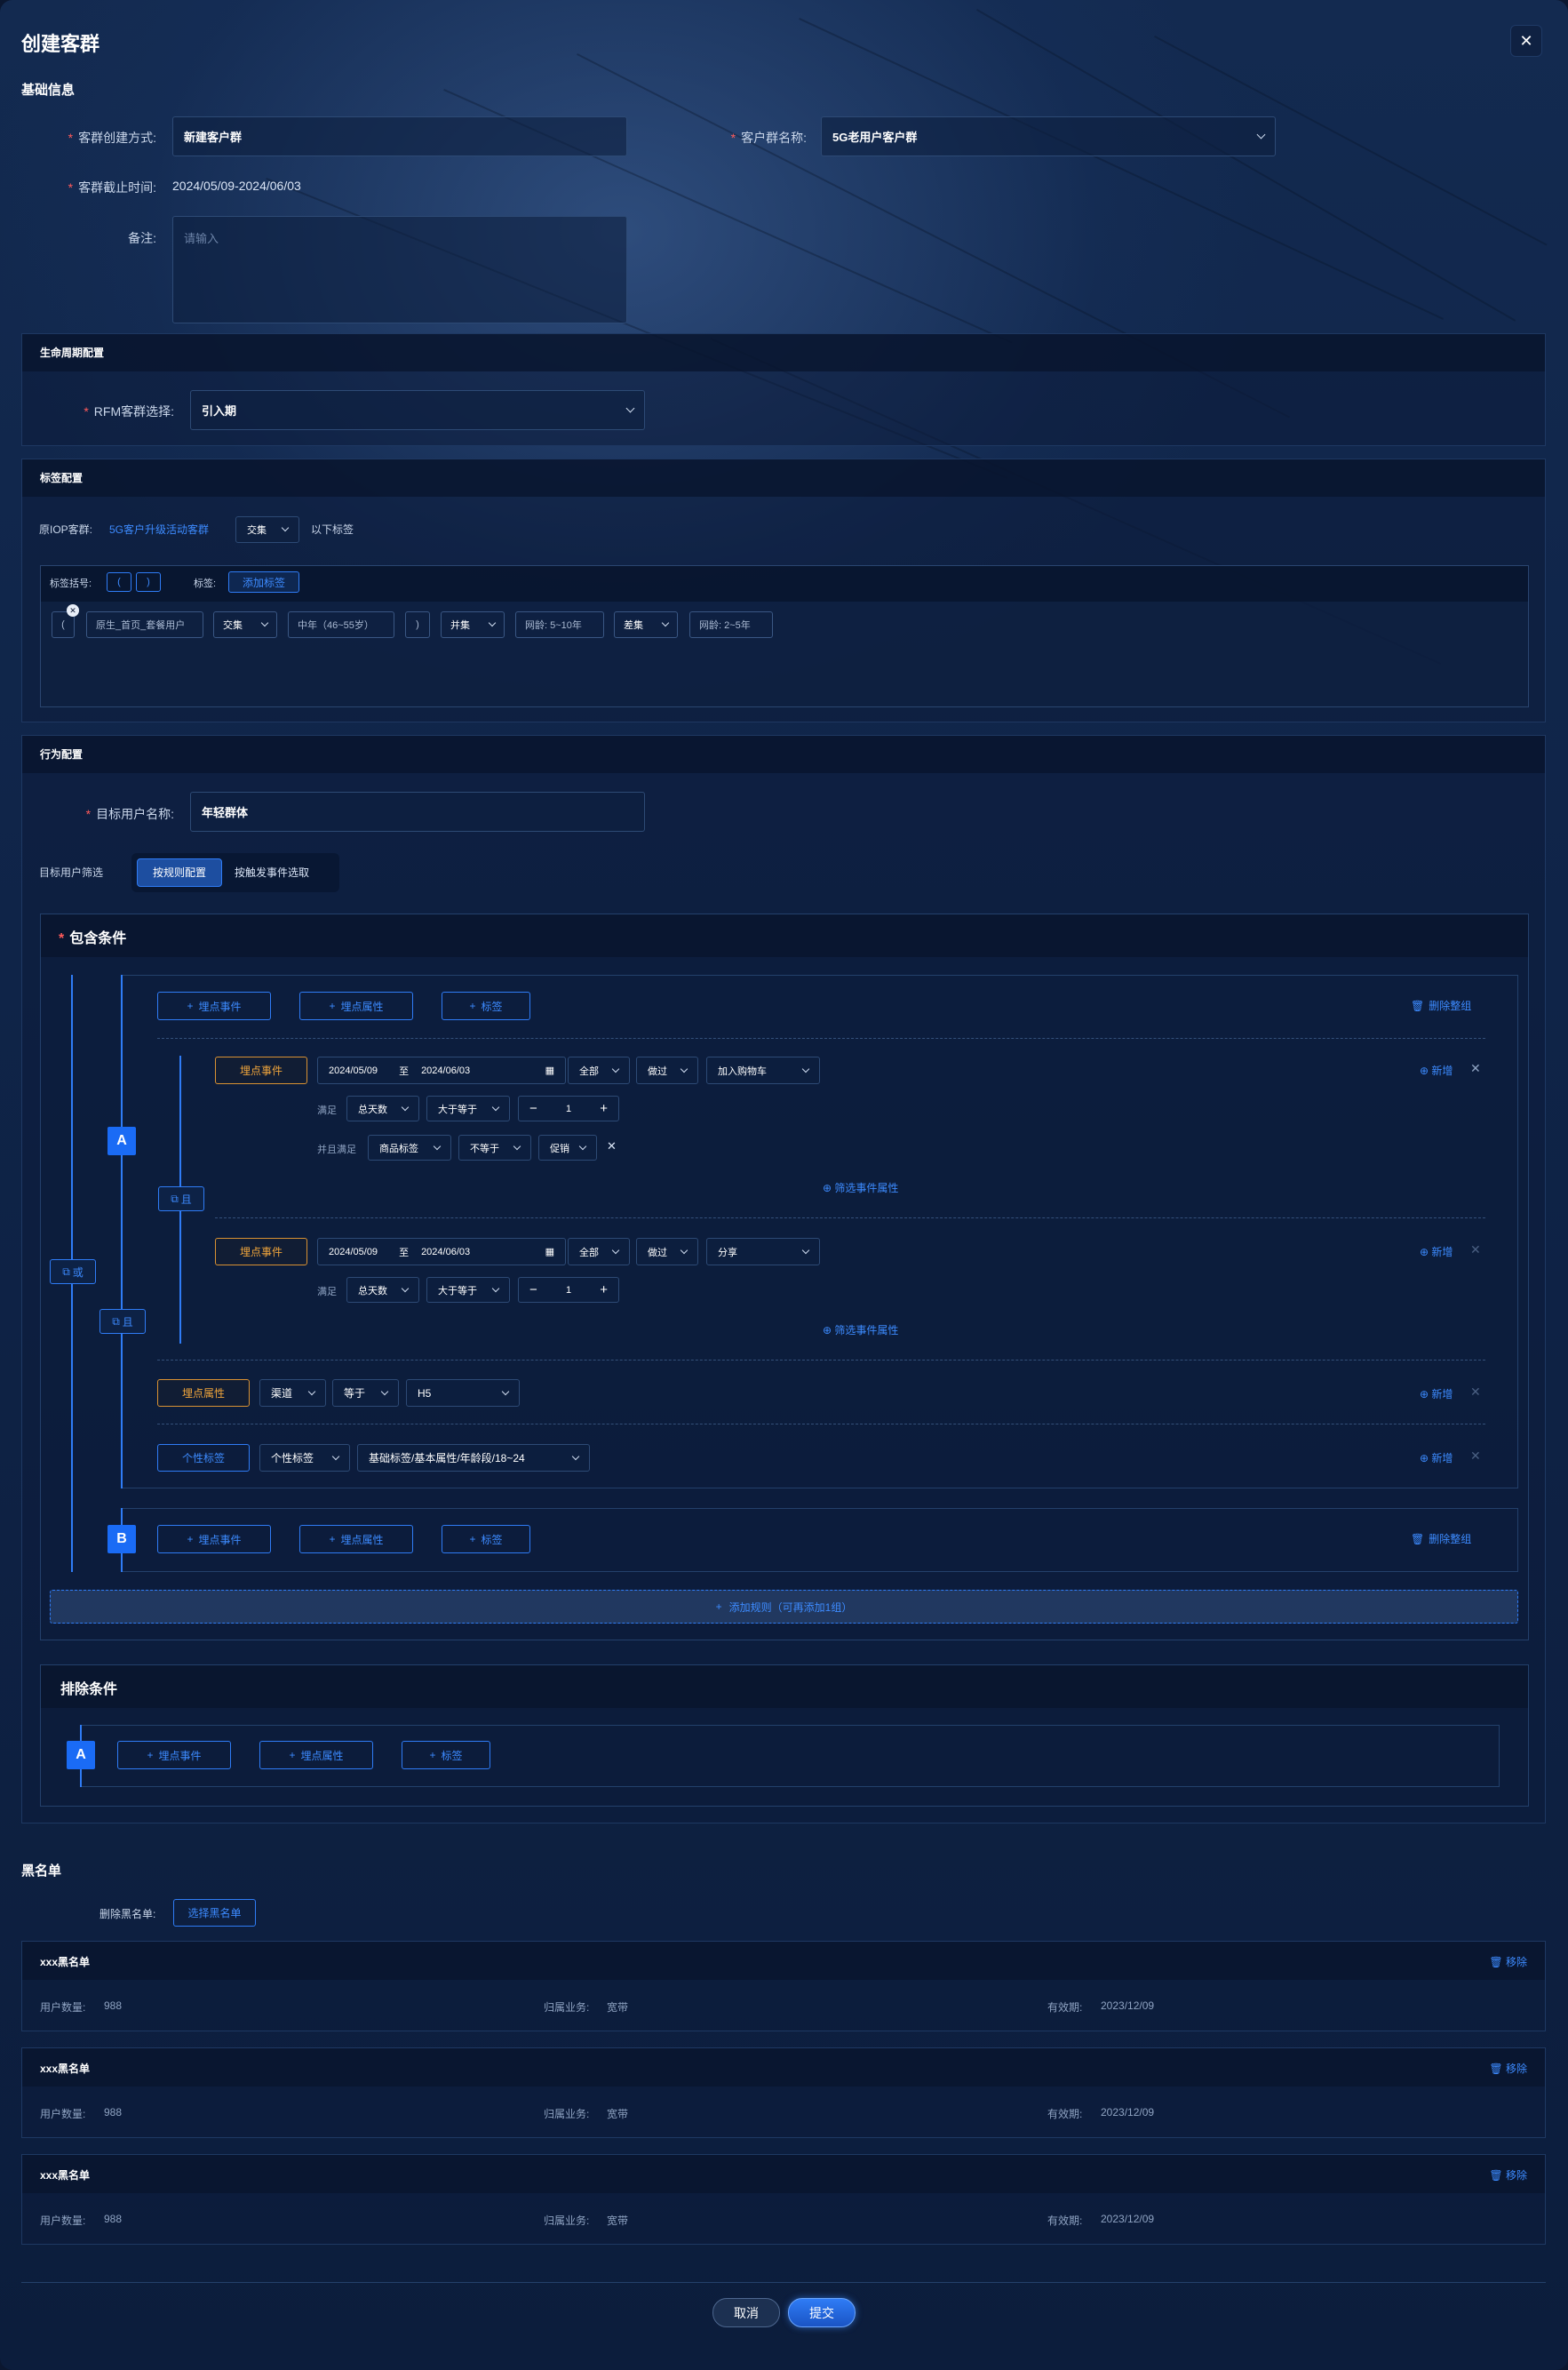  What do you see at coordinates (366, 1393) in the screenshot?
I see `rule3-cmp: 等于` at bounding box center [366, 1393].